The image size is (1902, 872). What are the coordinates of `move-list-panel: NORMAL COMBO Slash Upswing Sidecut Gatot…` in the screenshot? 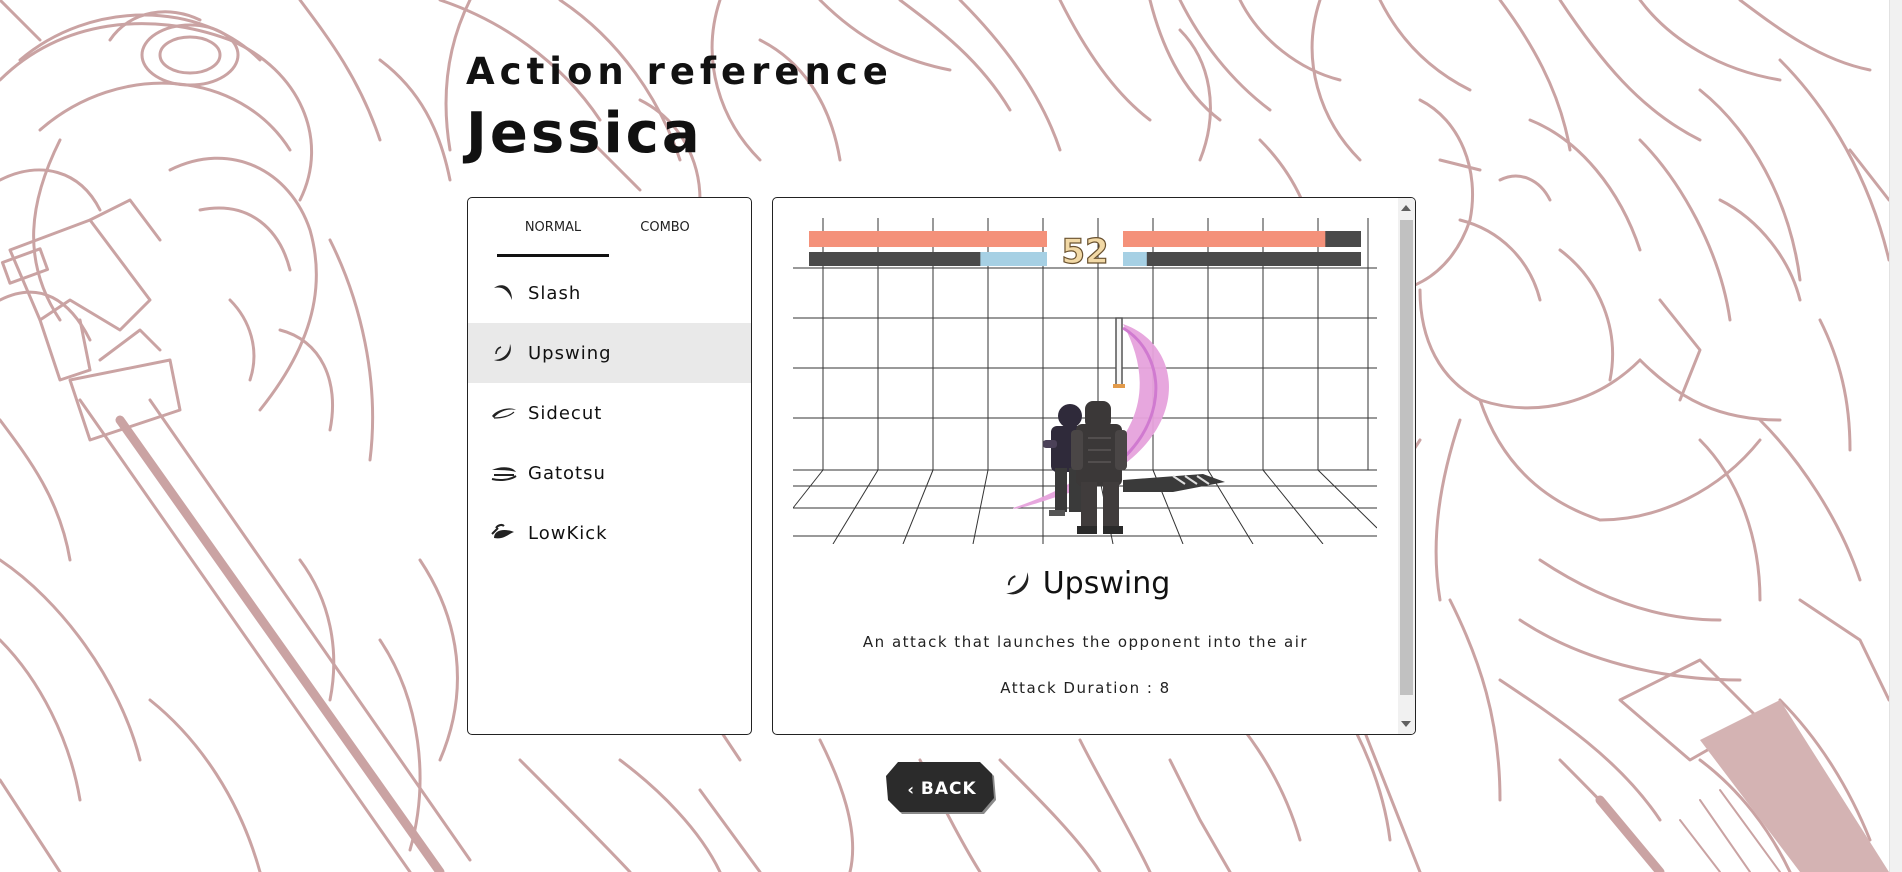 It's located at (609, 466).